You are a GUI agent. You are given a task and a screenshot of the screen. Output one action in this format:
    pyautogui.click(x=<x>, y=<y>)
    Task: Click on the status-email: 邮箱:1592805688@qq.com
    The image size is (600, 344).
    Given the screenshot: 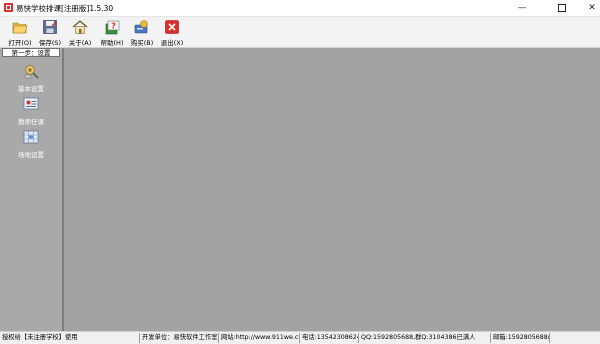 What is the action you would take?
    pyautogui.click(x=519, y=338)
    